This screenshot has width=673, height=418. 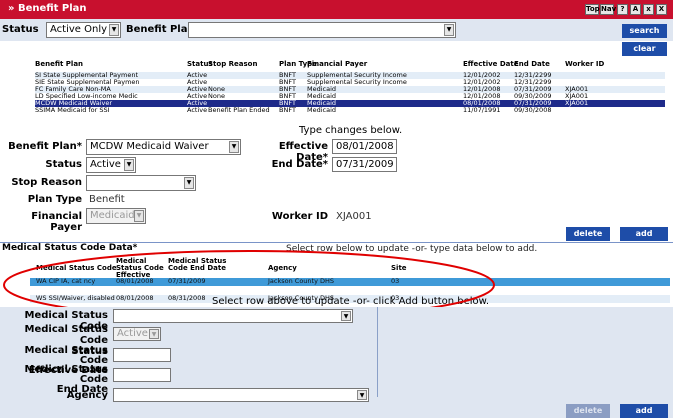 What do you see at coordinates (241, 395) in the screenshot?
I see `agency-select: ▼` at bounding box center [241, 395].